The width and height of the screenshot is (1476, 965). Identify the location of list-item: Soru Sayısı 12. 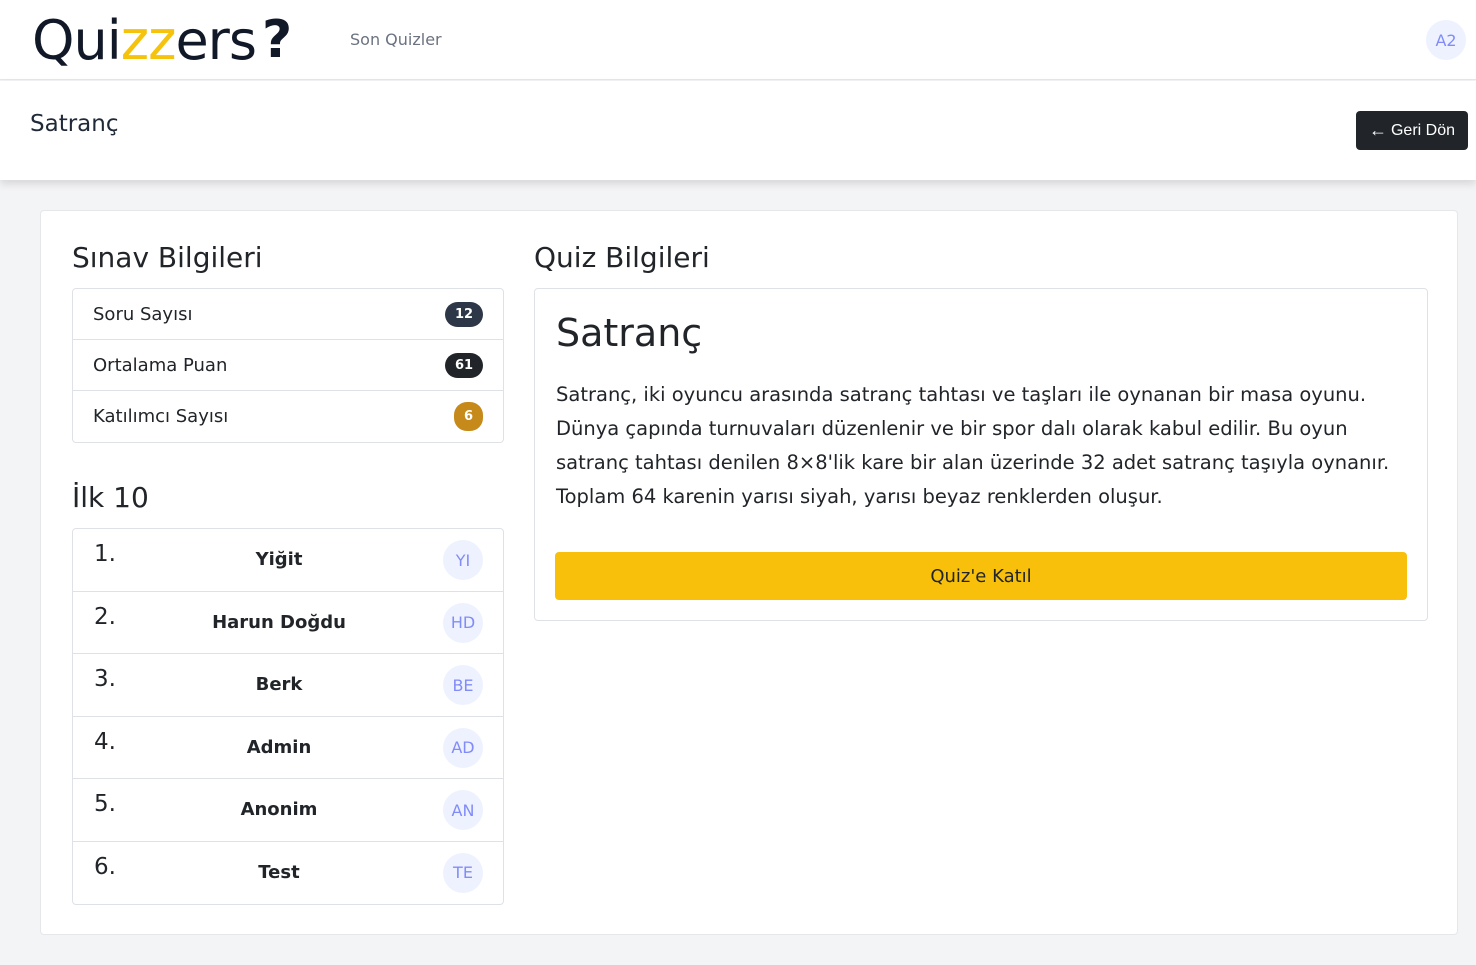
(288, 314).